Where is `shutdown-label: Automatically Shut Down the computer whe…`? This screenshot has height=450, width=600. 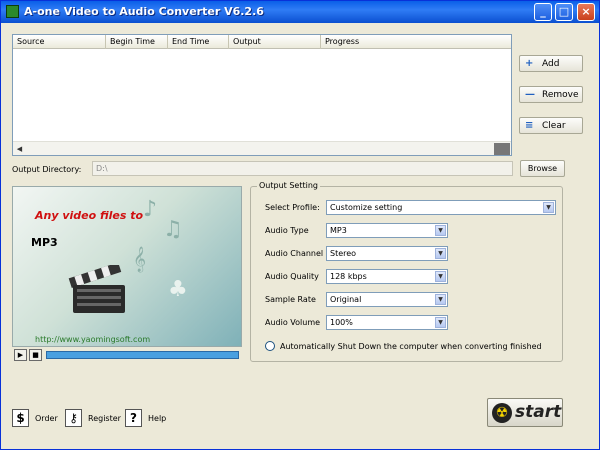 shutdown-label: Automatically Shut Down the computer whe… is located at coordinates (411, 346).